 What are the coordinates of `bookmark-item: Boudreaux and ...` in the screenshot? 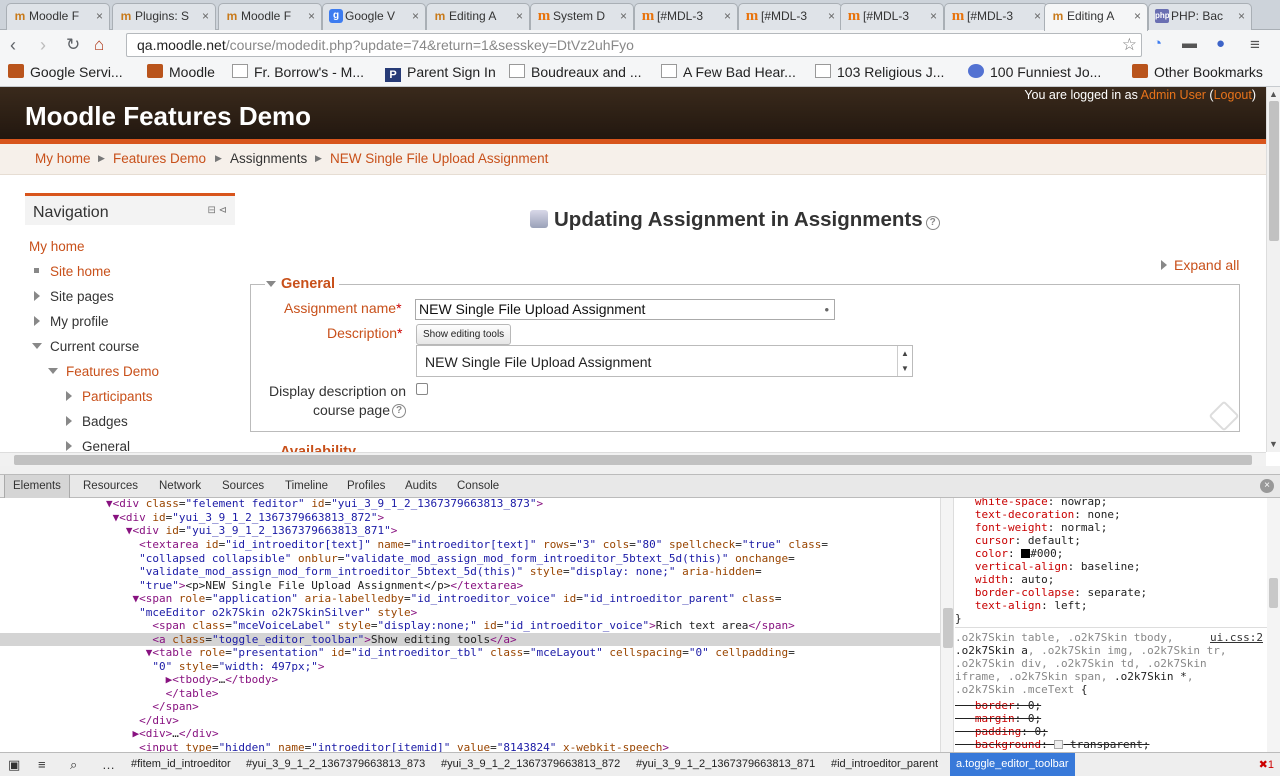 It's located at (575, 72).